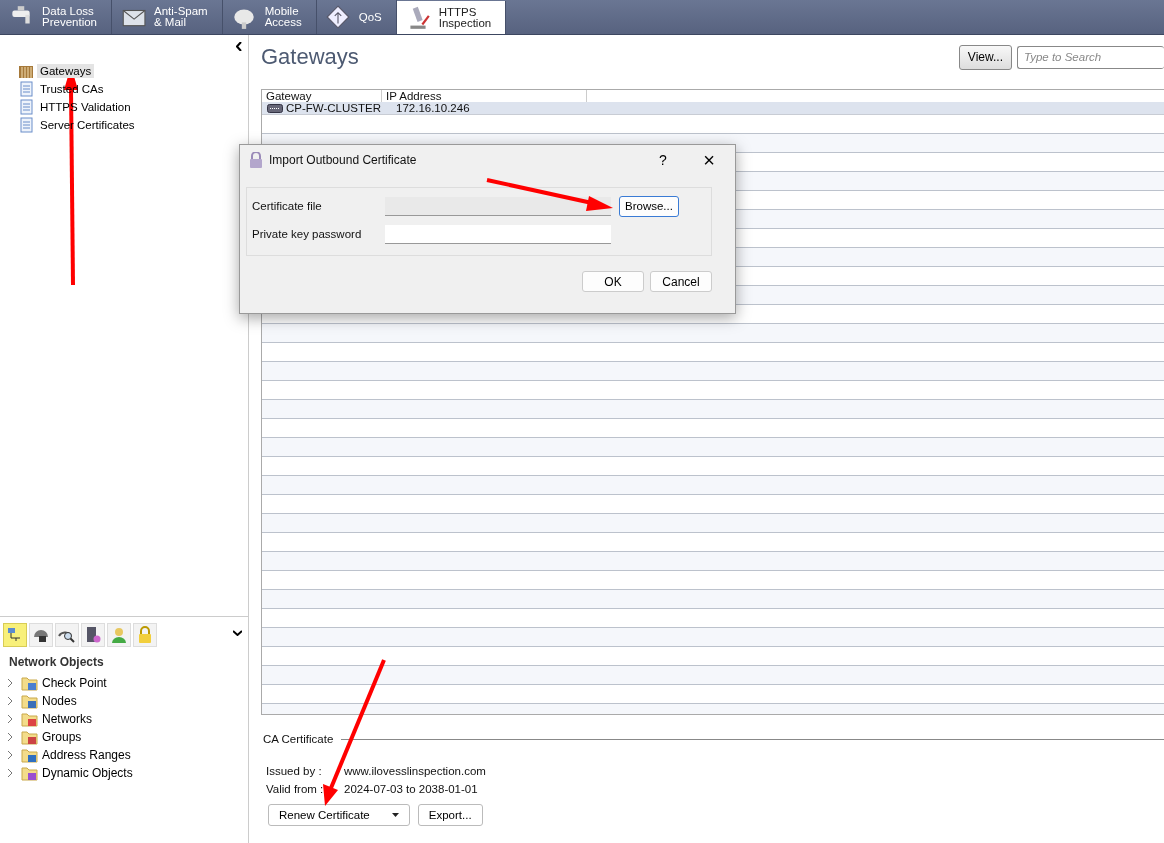 This screenshot has width=1164, height=843. I want to click on input-field, so click(498, 234).